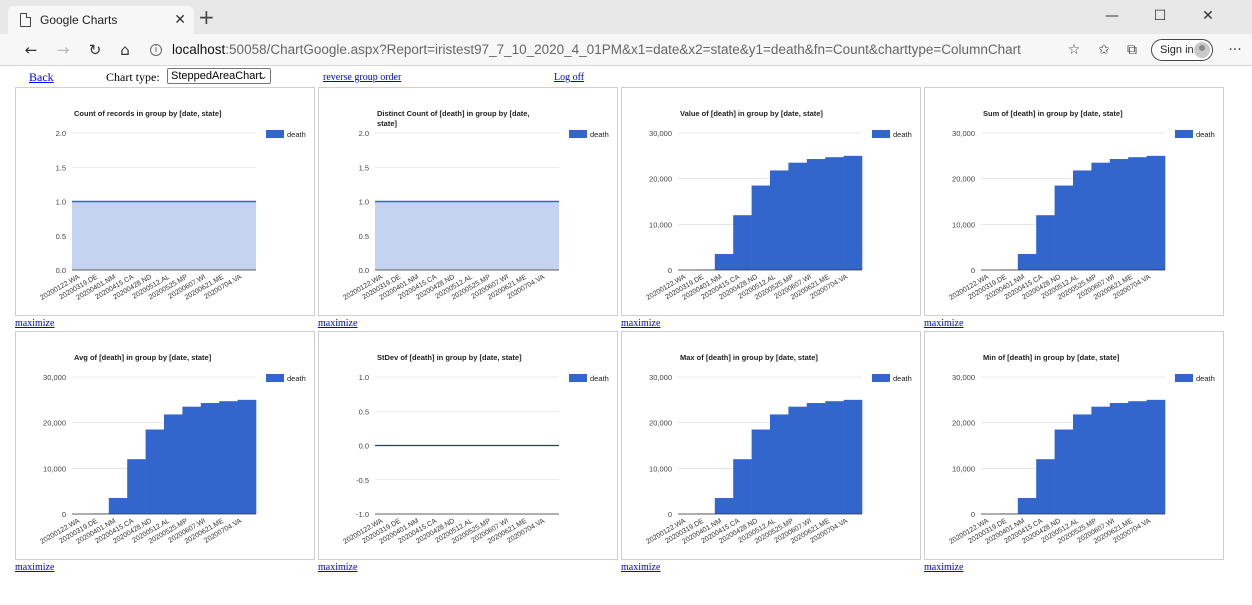  What do you see at coordinates (364, 133) in the screenshot?
I see `y-tick-label: 2.0` at bounding box center [364, 133].